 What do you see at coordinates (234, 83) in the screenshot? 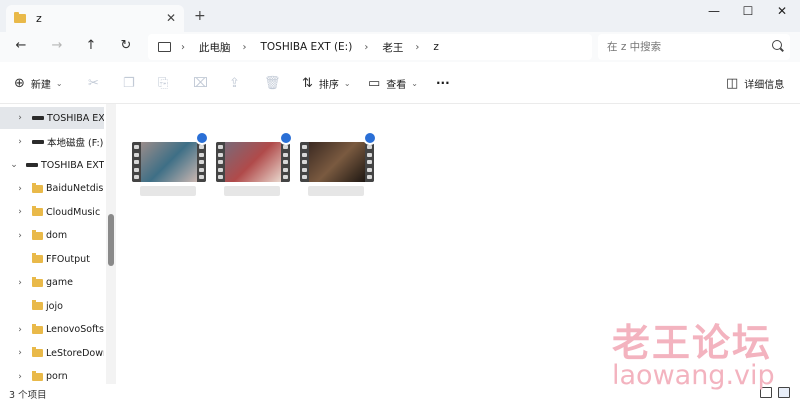
I see `share-icon: ⇪` at bounding box center [234, 83].